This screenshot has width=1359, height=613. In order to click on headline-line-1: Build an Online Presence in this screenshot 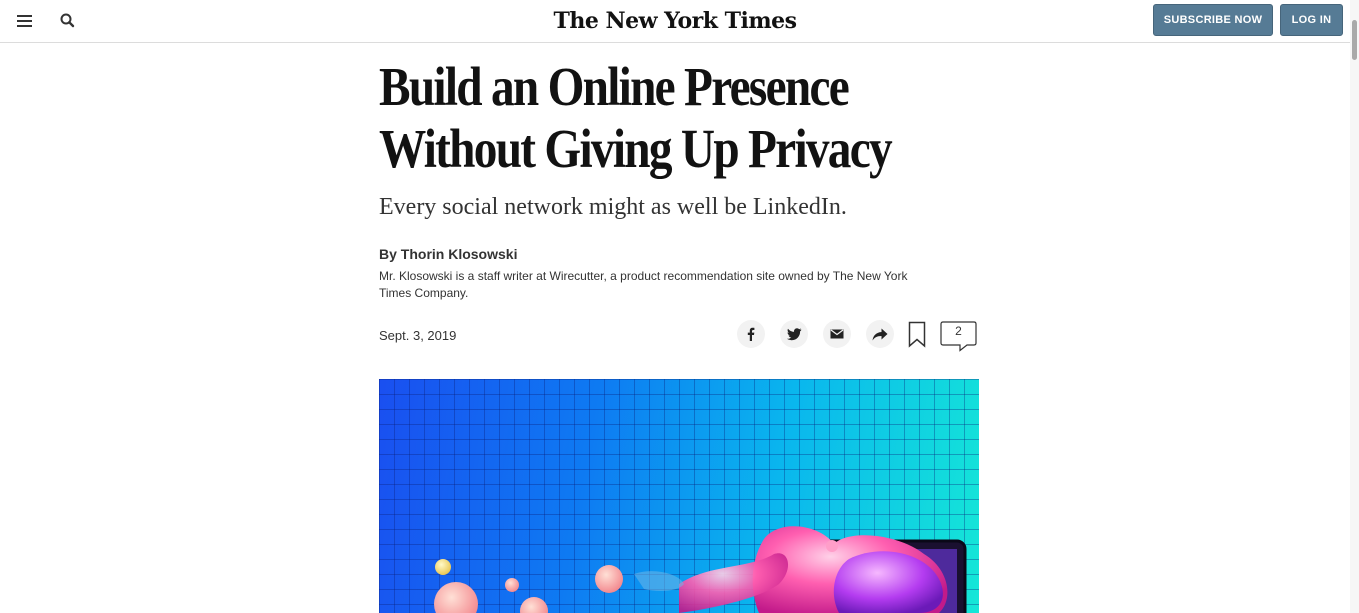, I will do `click(614, 86)`.